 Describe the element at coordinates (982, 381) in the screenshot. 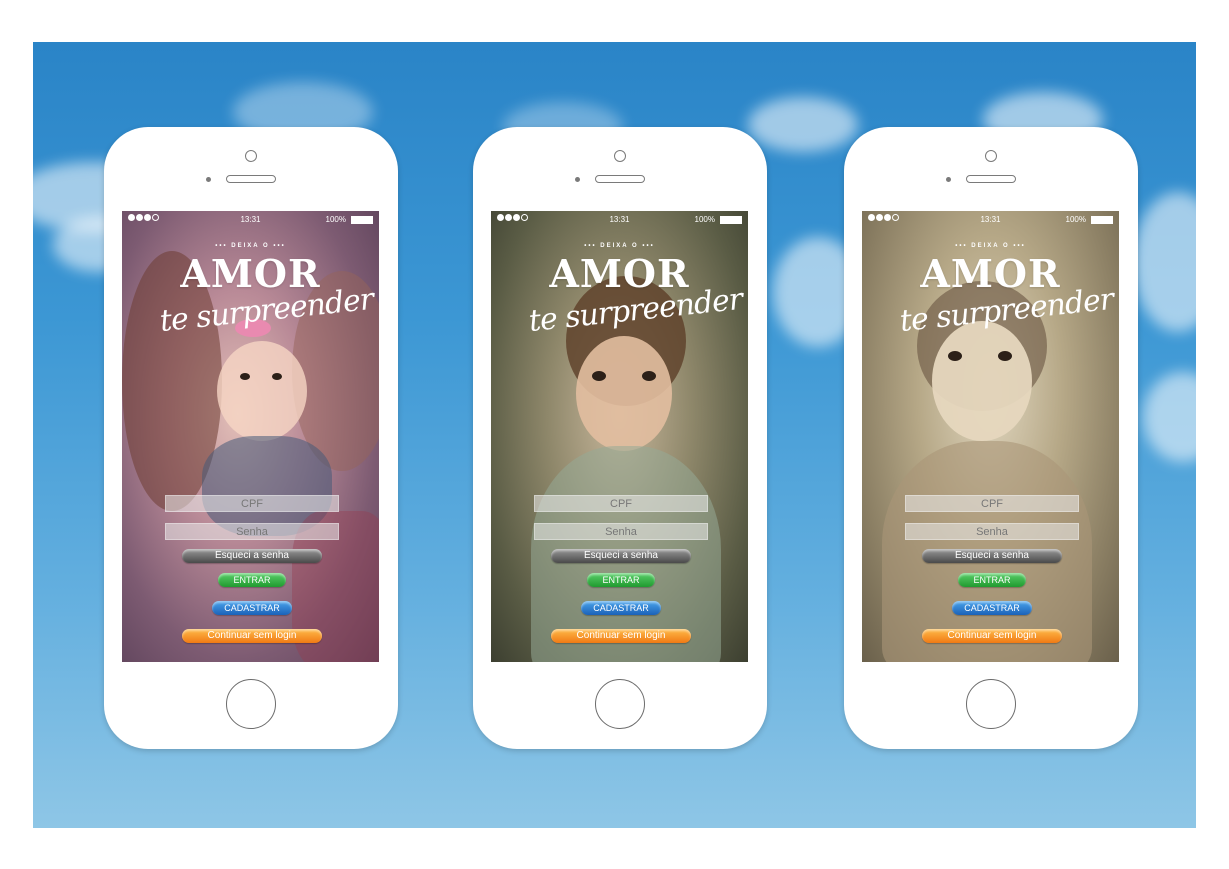

I see `girl-face-photo` at that location.